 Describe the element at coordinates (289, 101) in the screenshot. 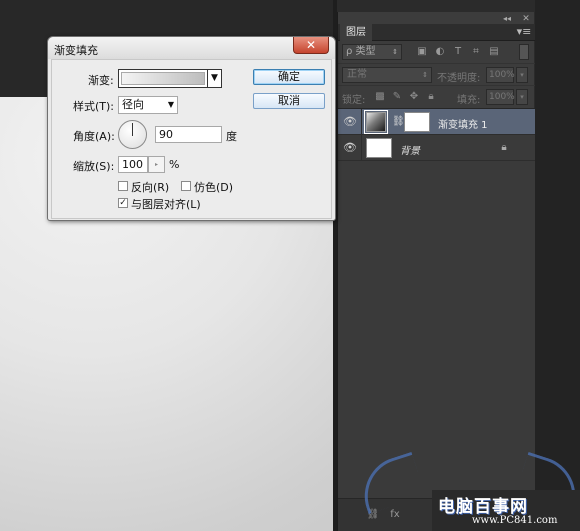

I see `cancel-button: 取消` at that location.